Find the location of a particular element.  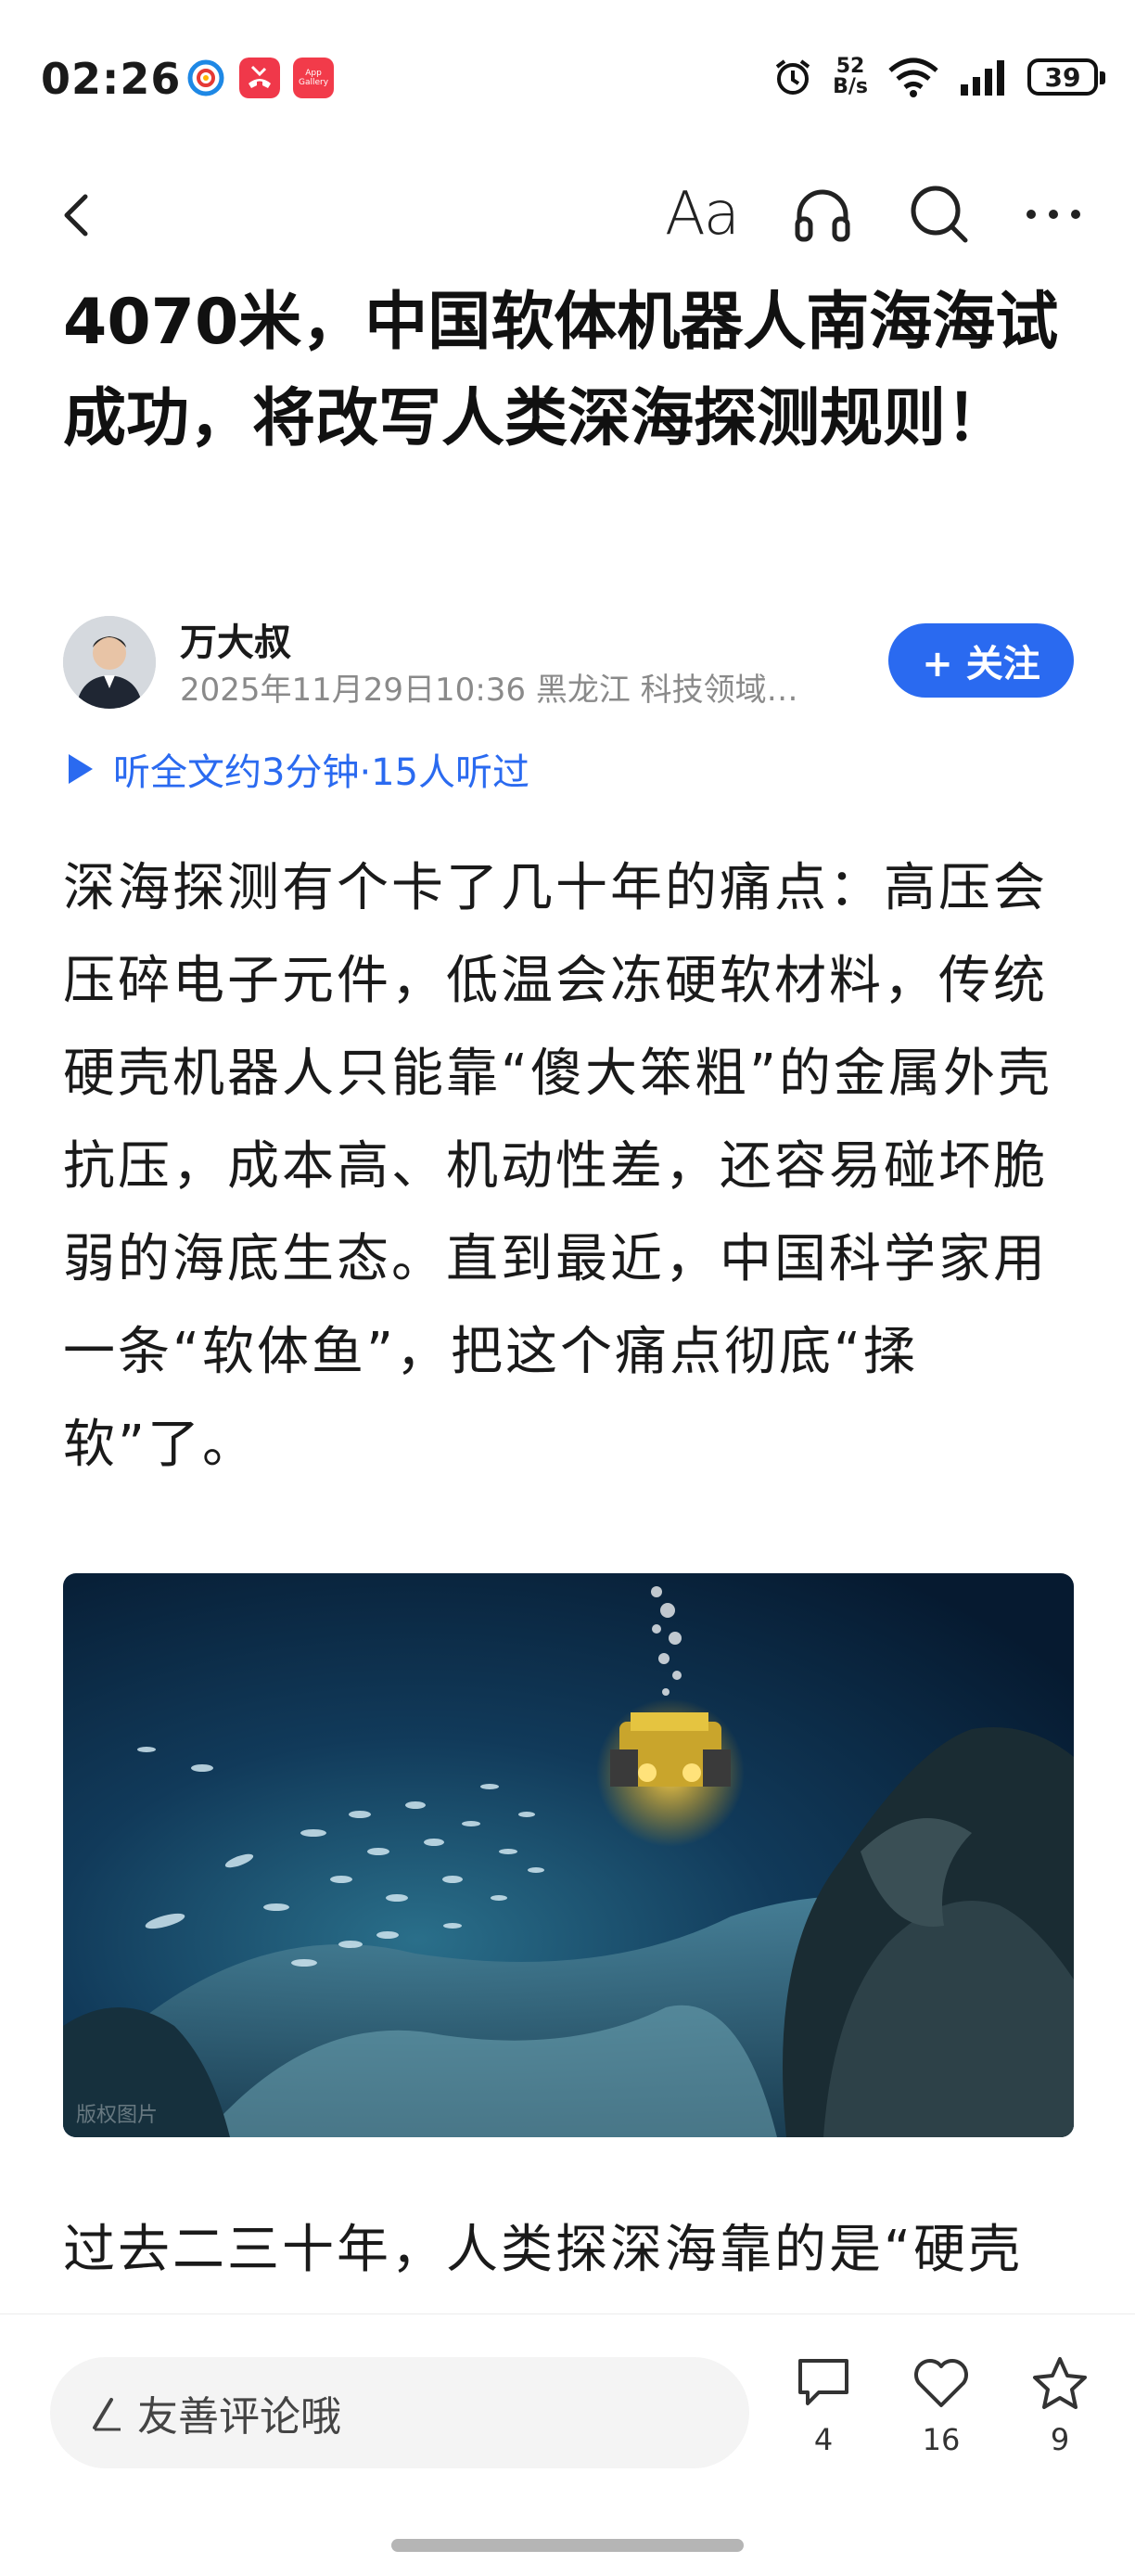

battery-level: 39 is located at coordinates (1063, 77).